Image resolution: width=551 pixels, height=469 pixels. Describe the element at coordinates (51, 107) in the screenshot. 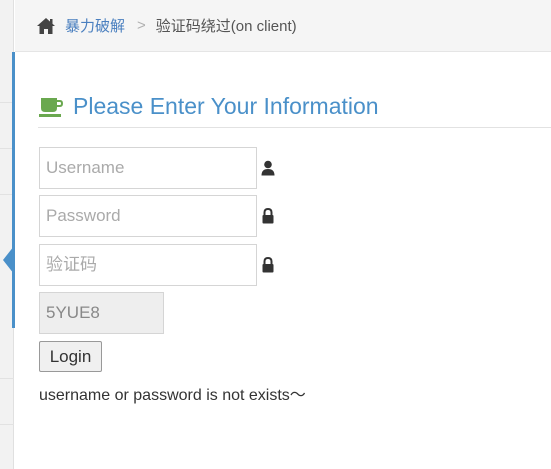

I see `coffee-cup-icon` at that location.